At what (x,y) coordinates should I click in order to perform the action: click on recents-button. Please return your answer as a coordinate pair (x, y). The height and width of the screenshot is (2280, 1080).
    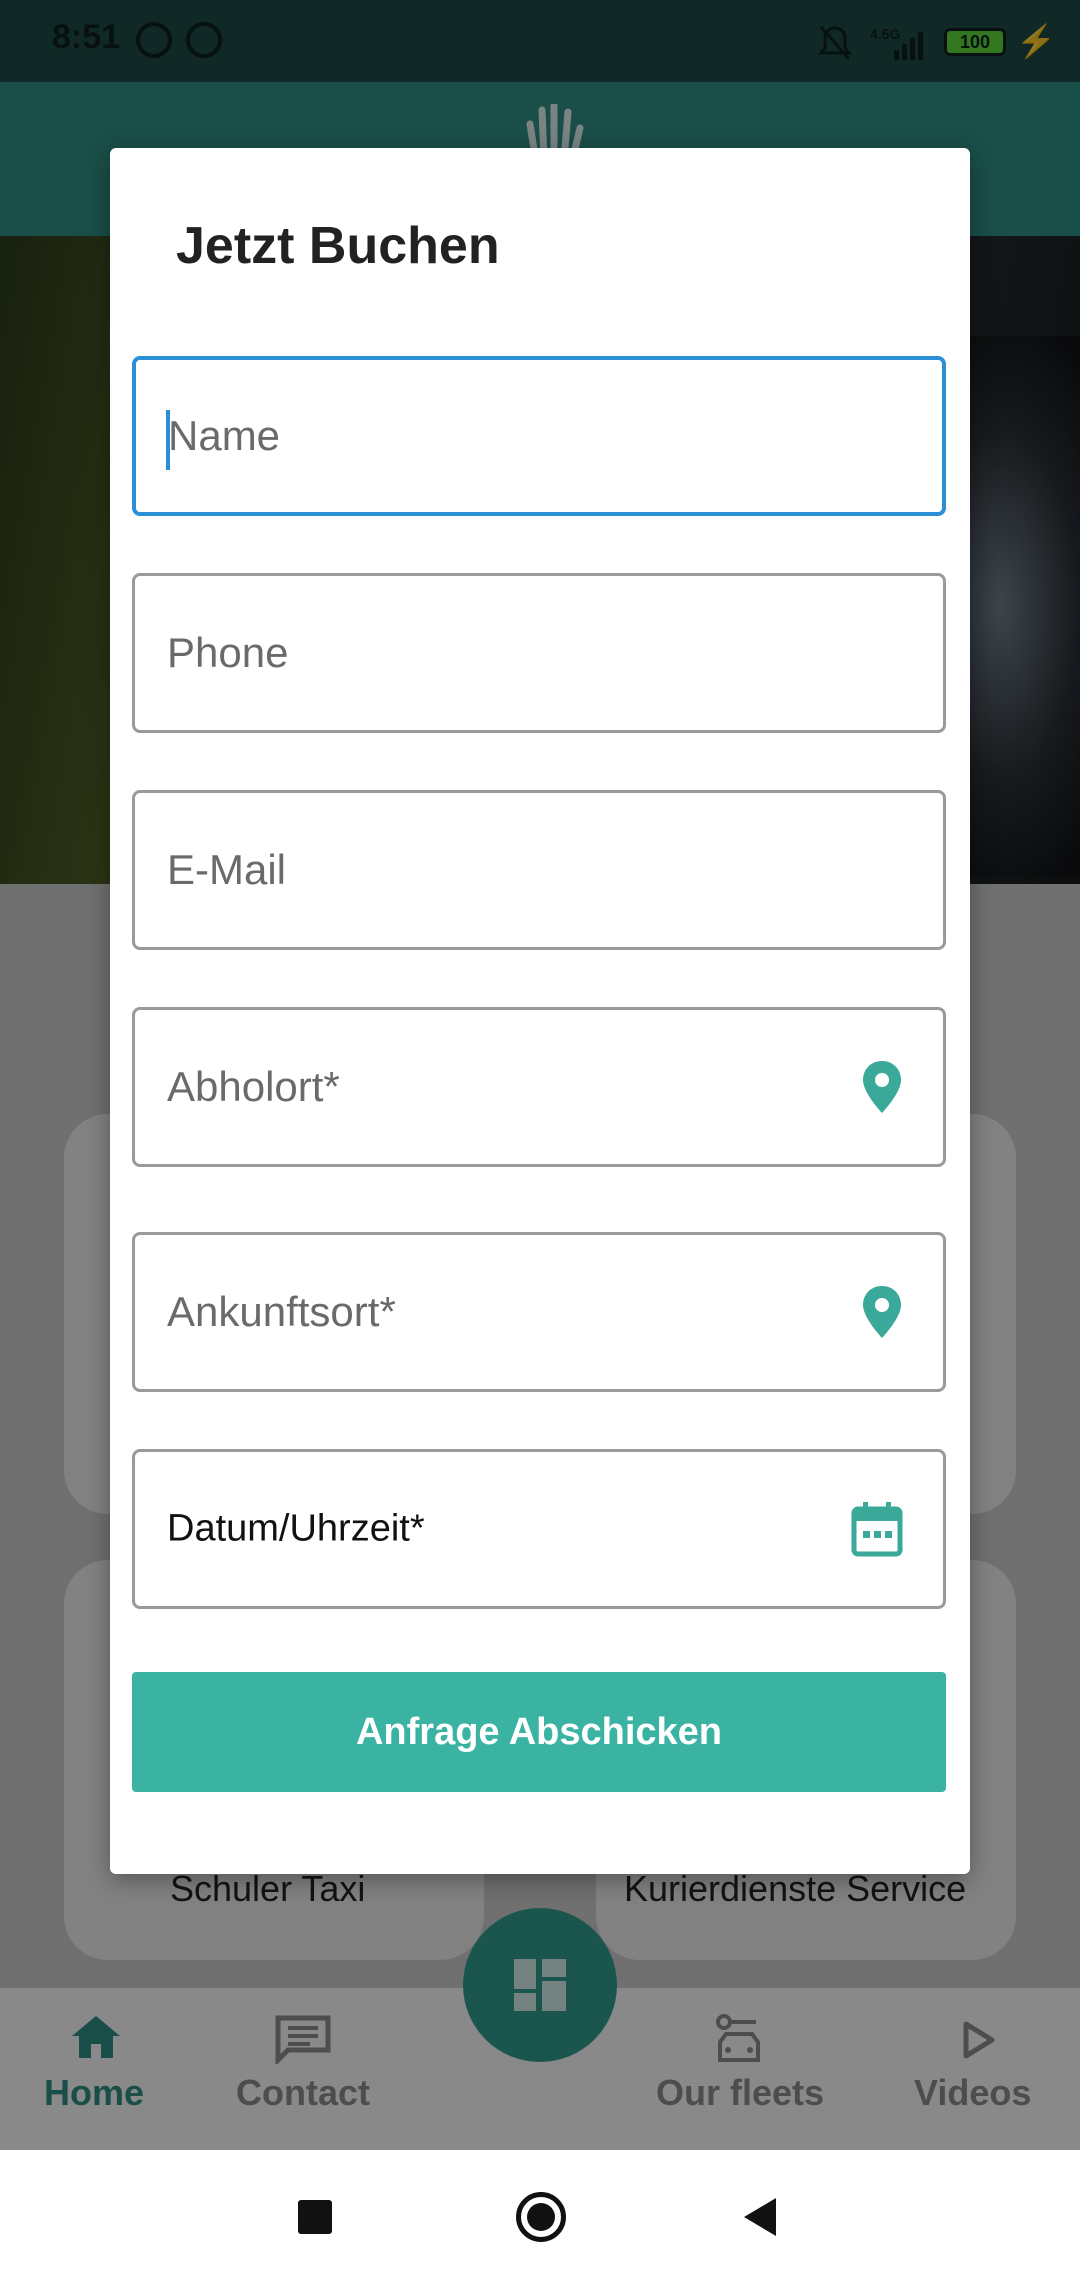
    Looking at the image, I should click on (315, 2217).